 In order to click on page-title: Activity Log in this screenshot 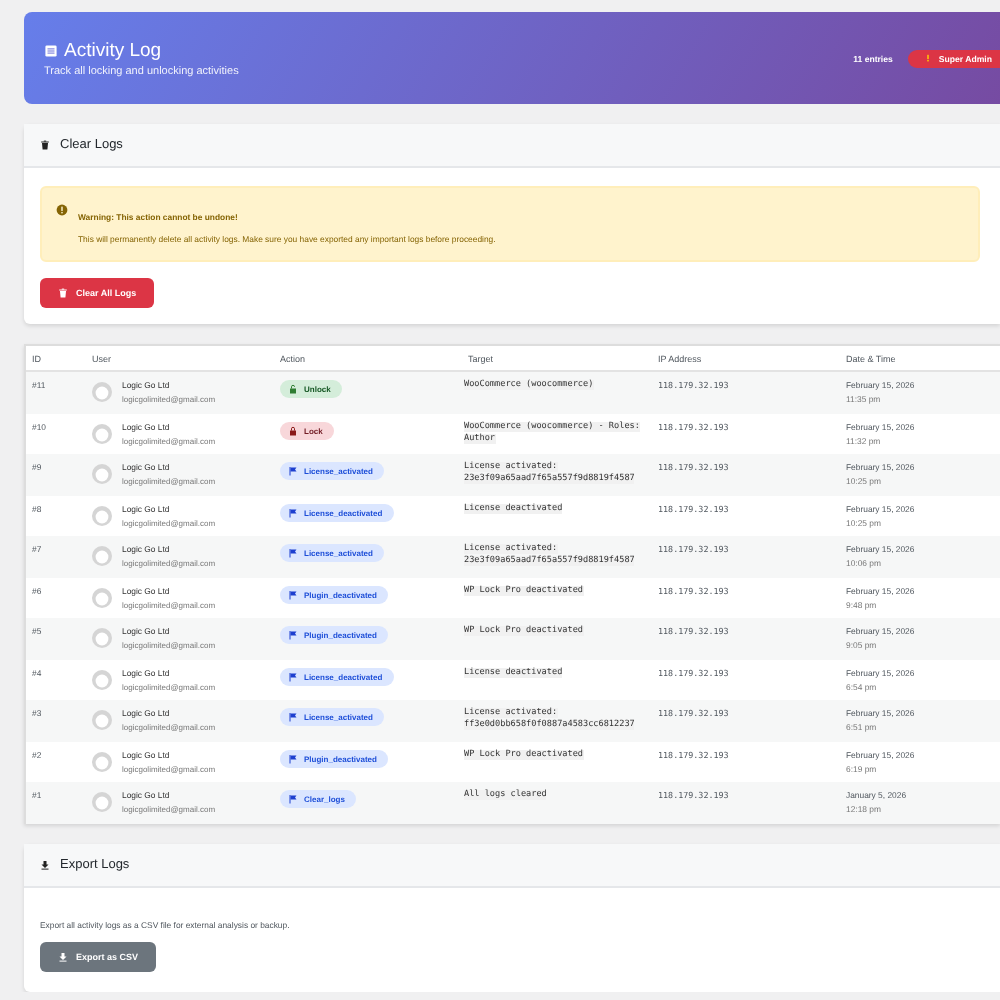, I will do `click(113, 50)`.